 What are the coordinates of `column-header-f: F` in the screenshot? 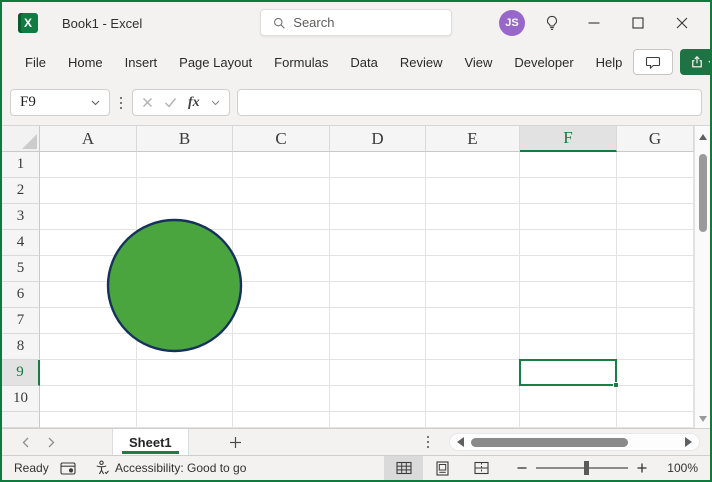 It's located at (568, 139).